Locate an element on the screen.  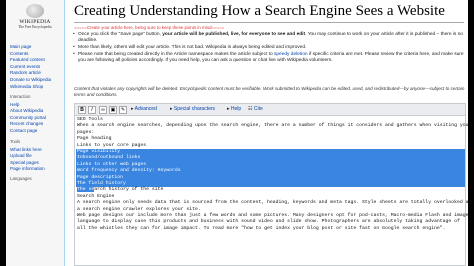
logo-subtitle: The Free Encyclopedia is located at coordinates (35, 27).